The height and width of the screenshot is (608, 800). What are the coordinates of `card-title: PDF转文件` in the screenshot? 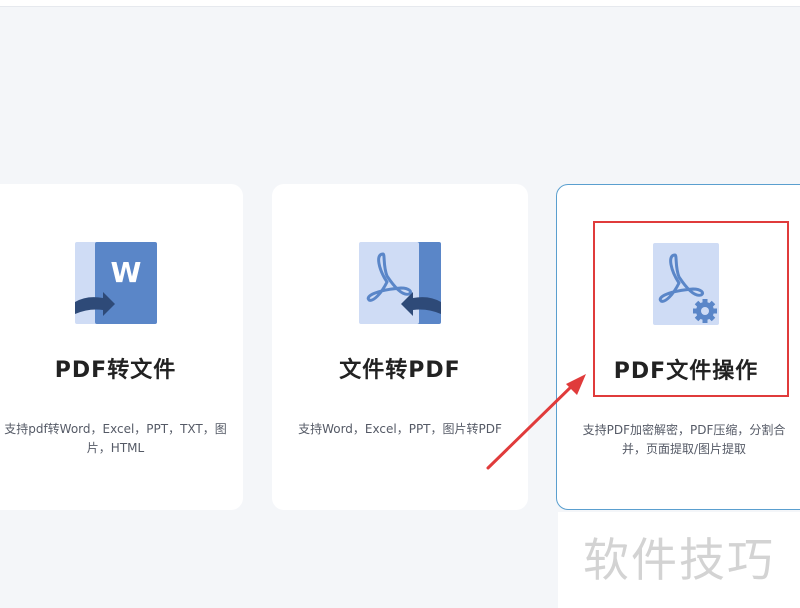 It's located at (115, 370).